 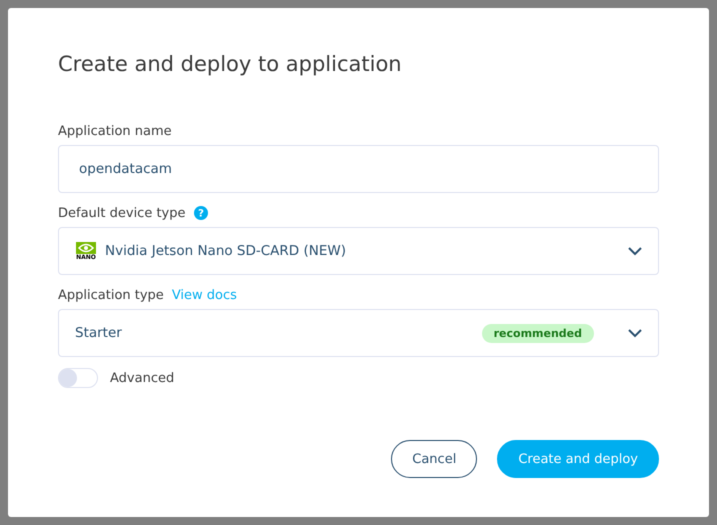 What do you see at coordinates (538, 333) in the screenshot?
I see `recommended-badge: recommended` at bounding box center [538, 333].